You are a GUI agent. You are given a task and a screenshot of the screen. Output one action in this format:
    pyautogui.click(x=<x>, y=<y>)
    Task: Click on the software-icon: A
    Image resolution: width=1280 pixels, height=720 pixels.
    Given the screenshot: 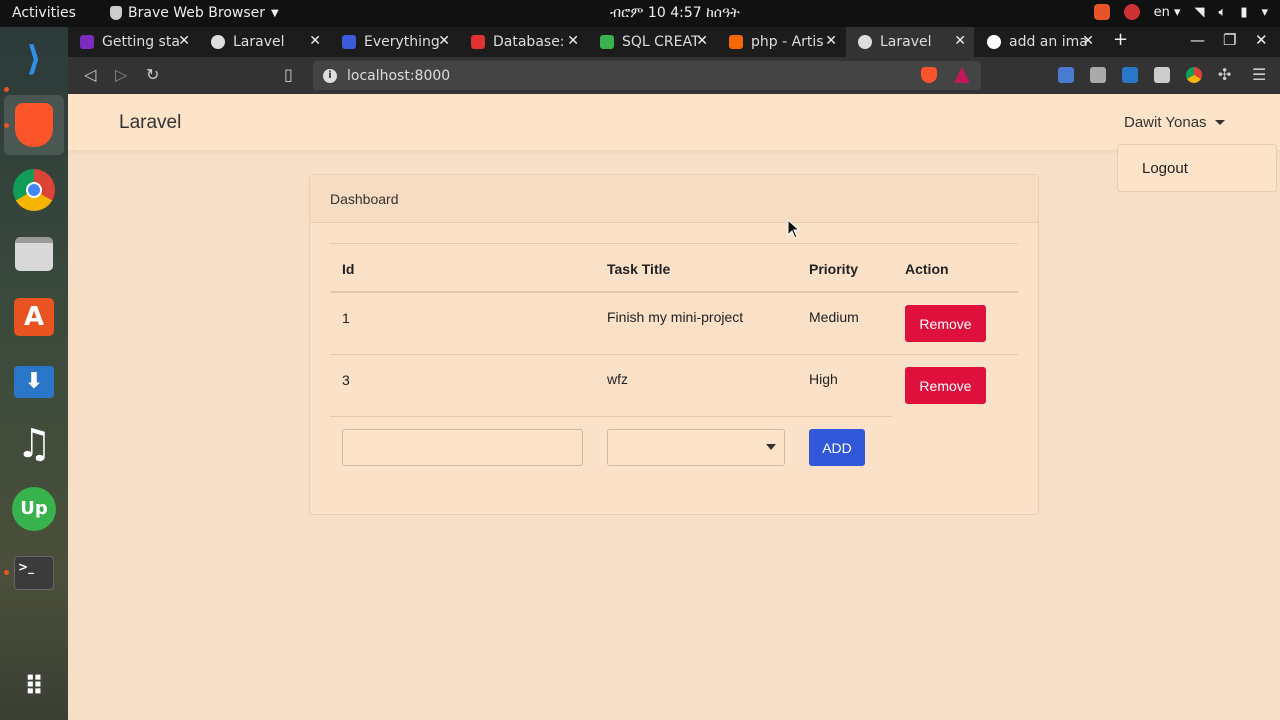 What is the action you would take?
    pyautogui.click(x=34, y=317)
    